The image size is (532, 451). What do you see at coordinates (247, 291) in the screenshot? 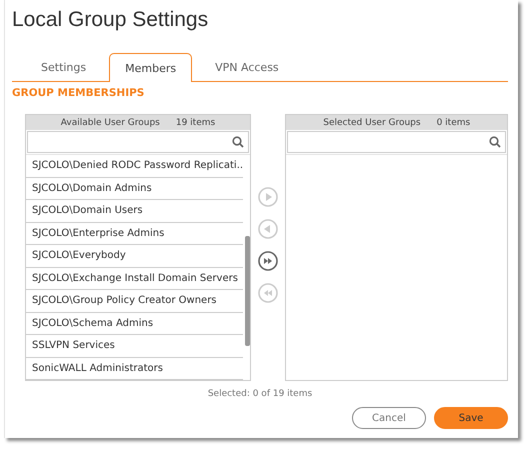
I see `scrollbar-thumb` at bounding box center [247, 291].